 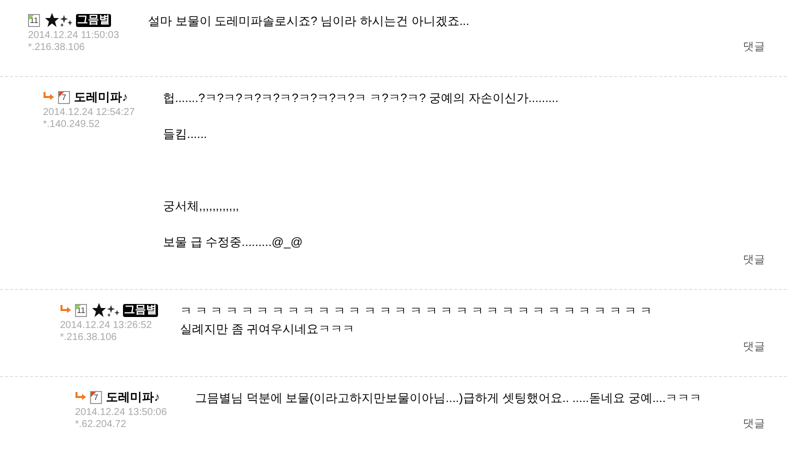 What do you see at coordinates (101, 425) in the screenshot?
I see `ip-address: *.62.204.72` at bounding box center [101, 425].